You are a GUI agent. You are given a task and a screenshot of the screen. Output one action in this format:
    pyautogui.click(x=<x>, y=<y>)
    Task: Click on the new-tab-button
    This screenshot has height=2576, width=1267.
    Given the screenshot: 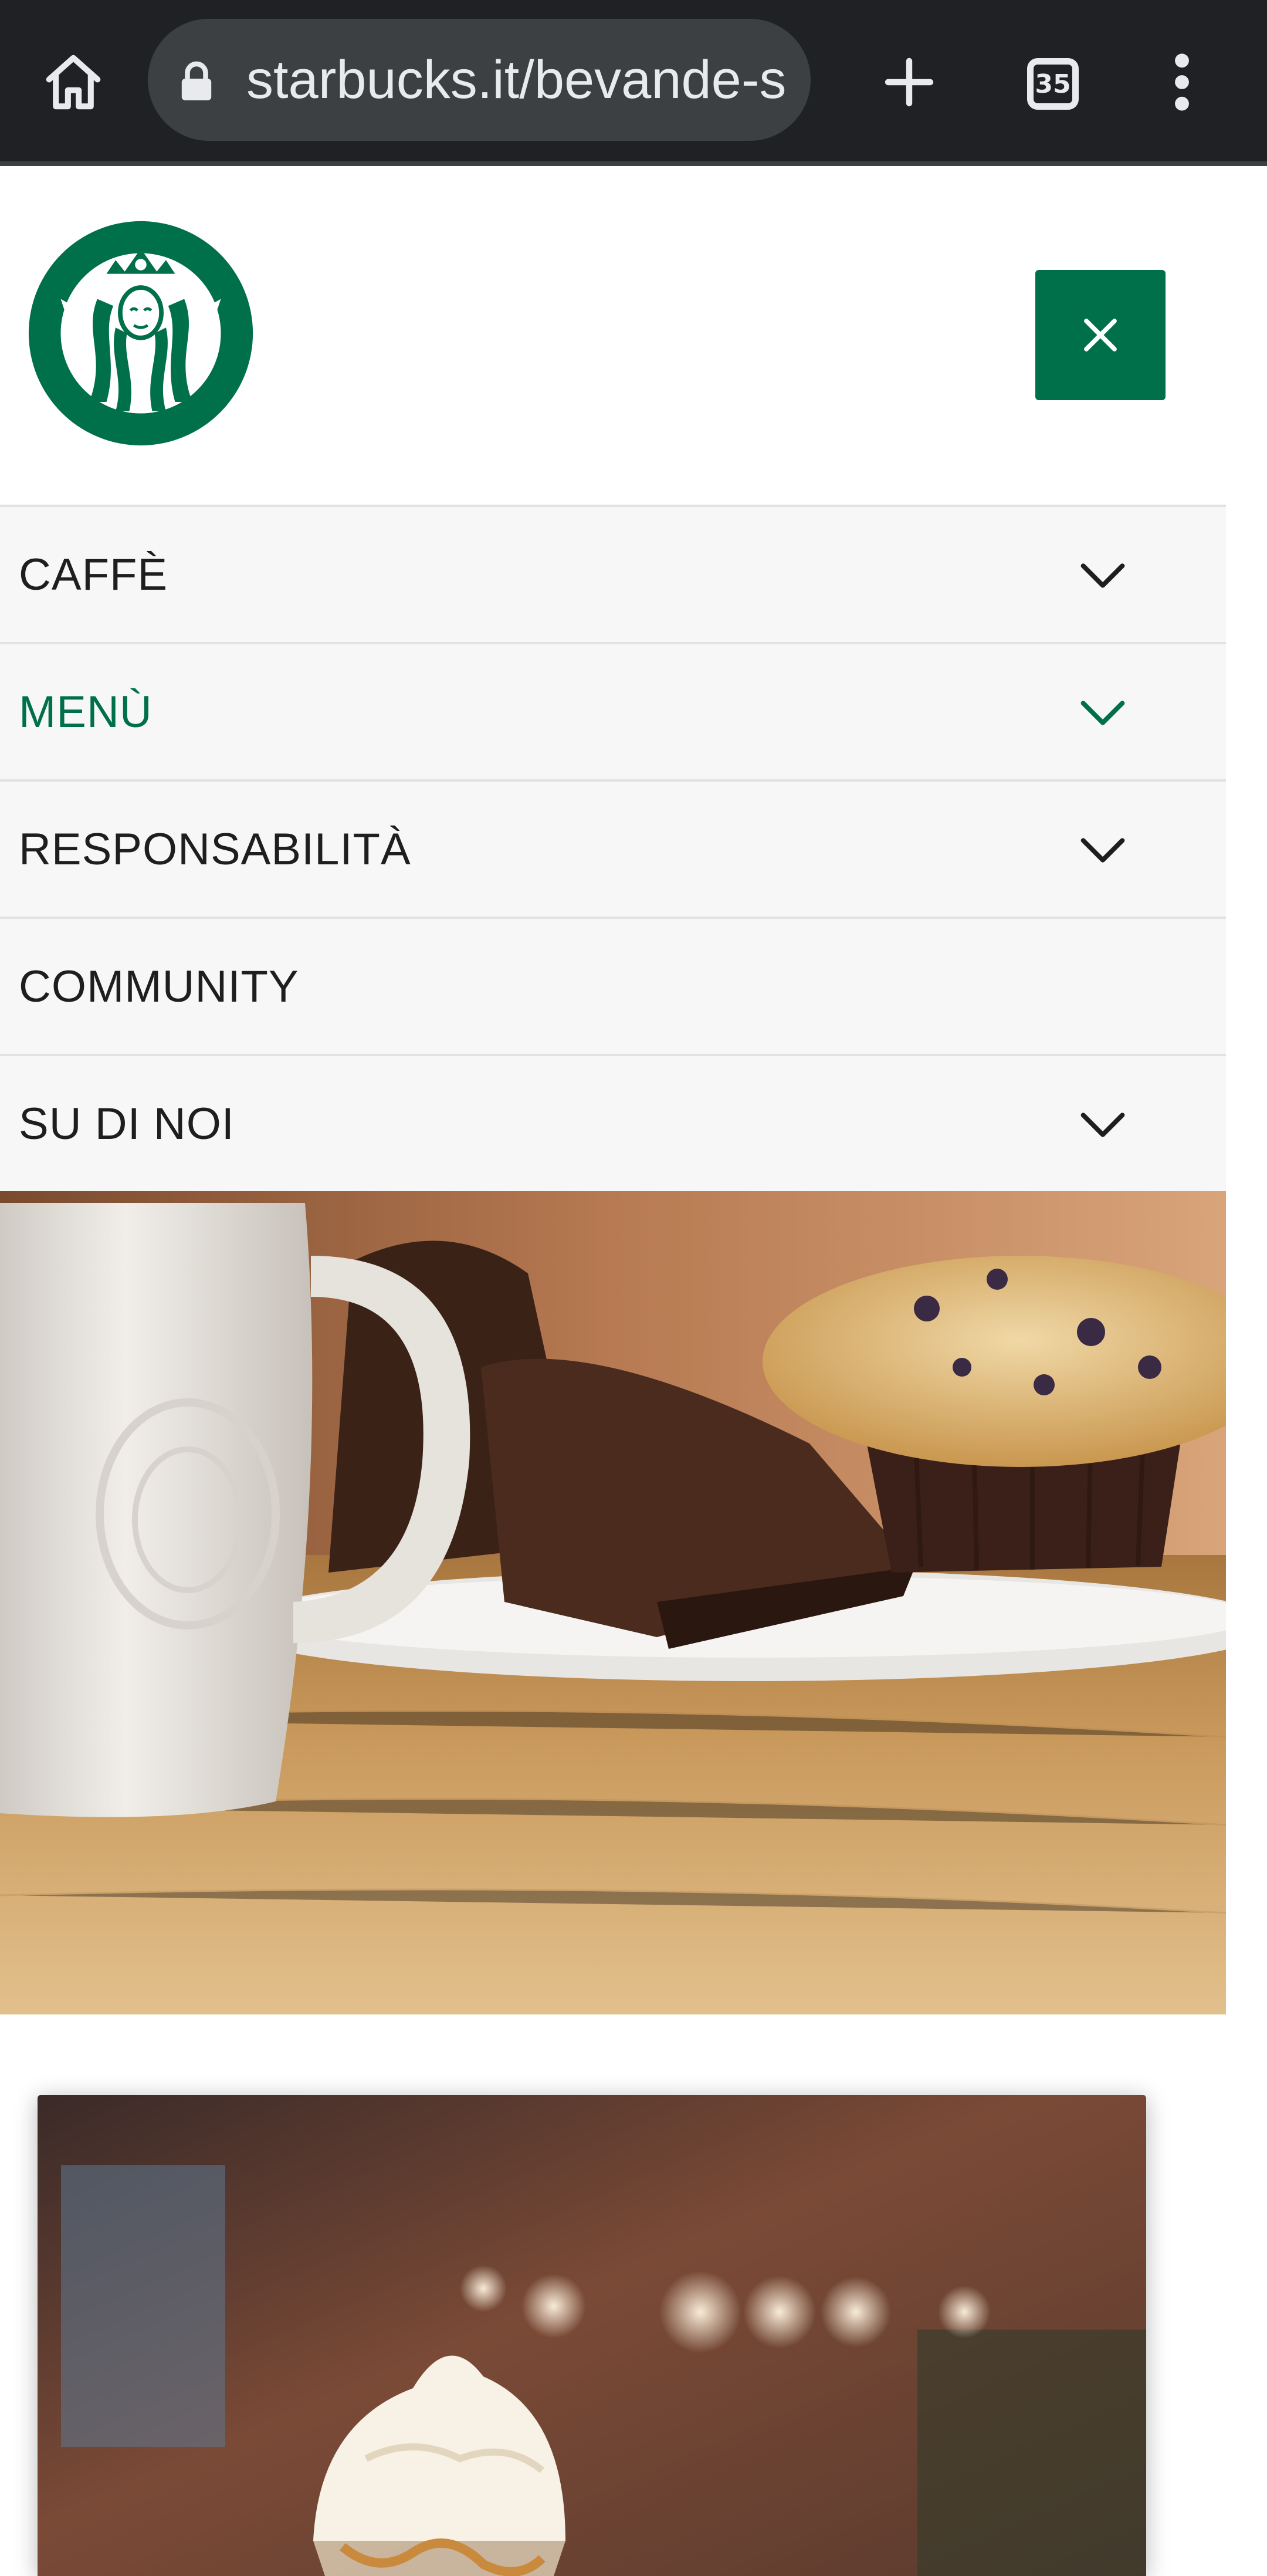 What is the action you would take?
    pyautogui.click(x=909, y=82)
    